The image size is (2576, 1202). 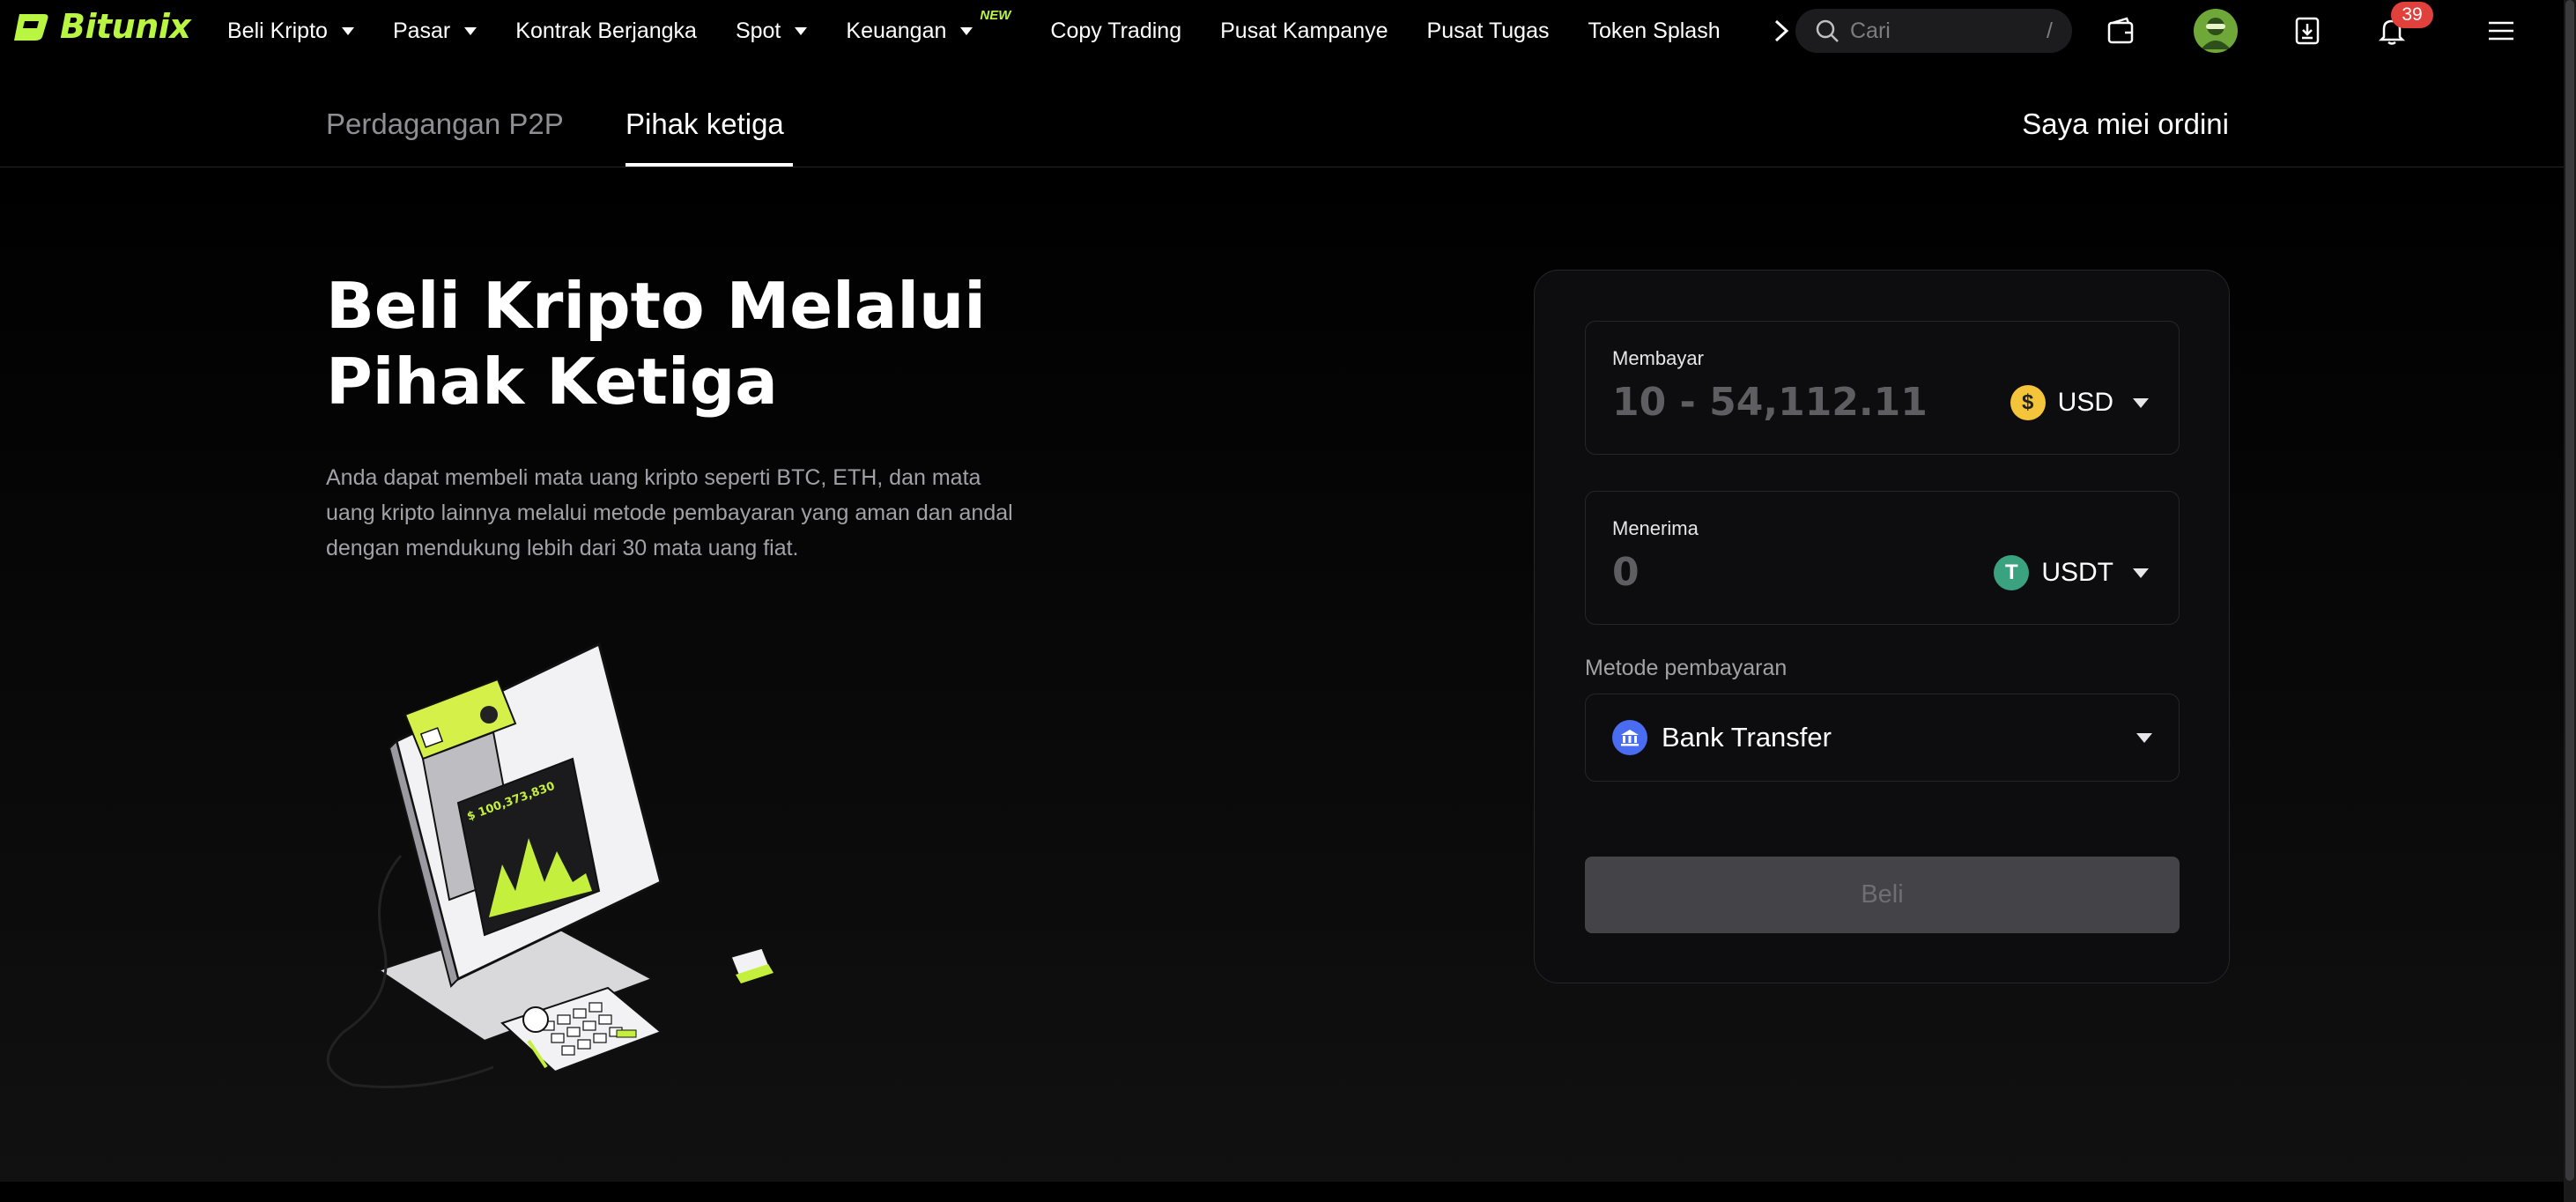 I want to click on search-input, so click(x=1938, y=31).